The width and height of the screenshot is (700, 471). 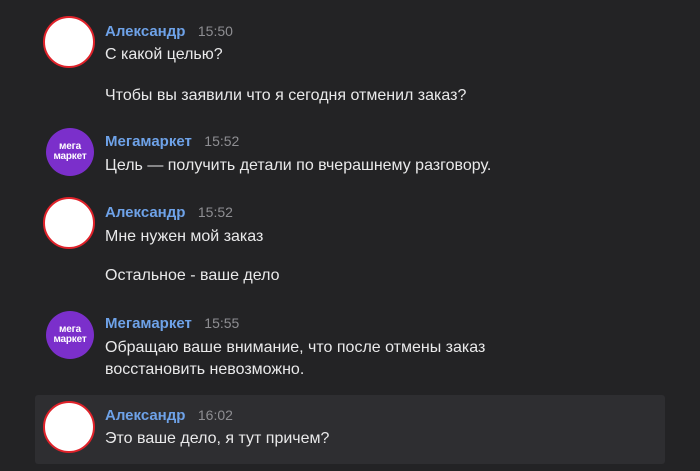 What do you see at coordinates (184, 236) in the screenshot?
I see `message-text: Мне нужен мой заказ` at bounding box center [184, 236].